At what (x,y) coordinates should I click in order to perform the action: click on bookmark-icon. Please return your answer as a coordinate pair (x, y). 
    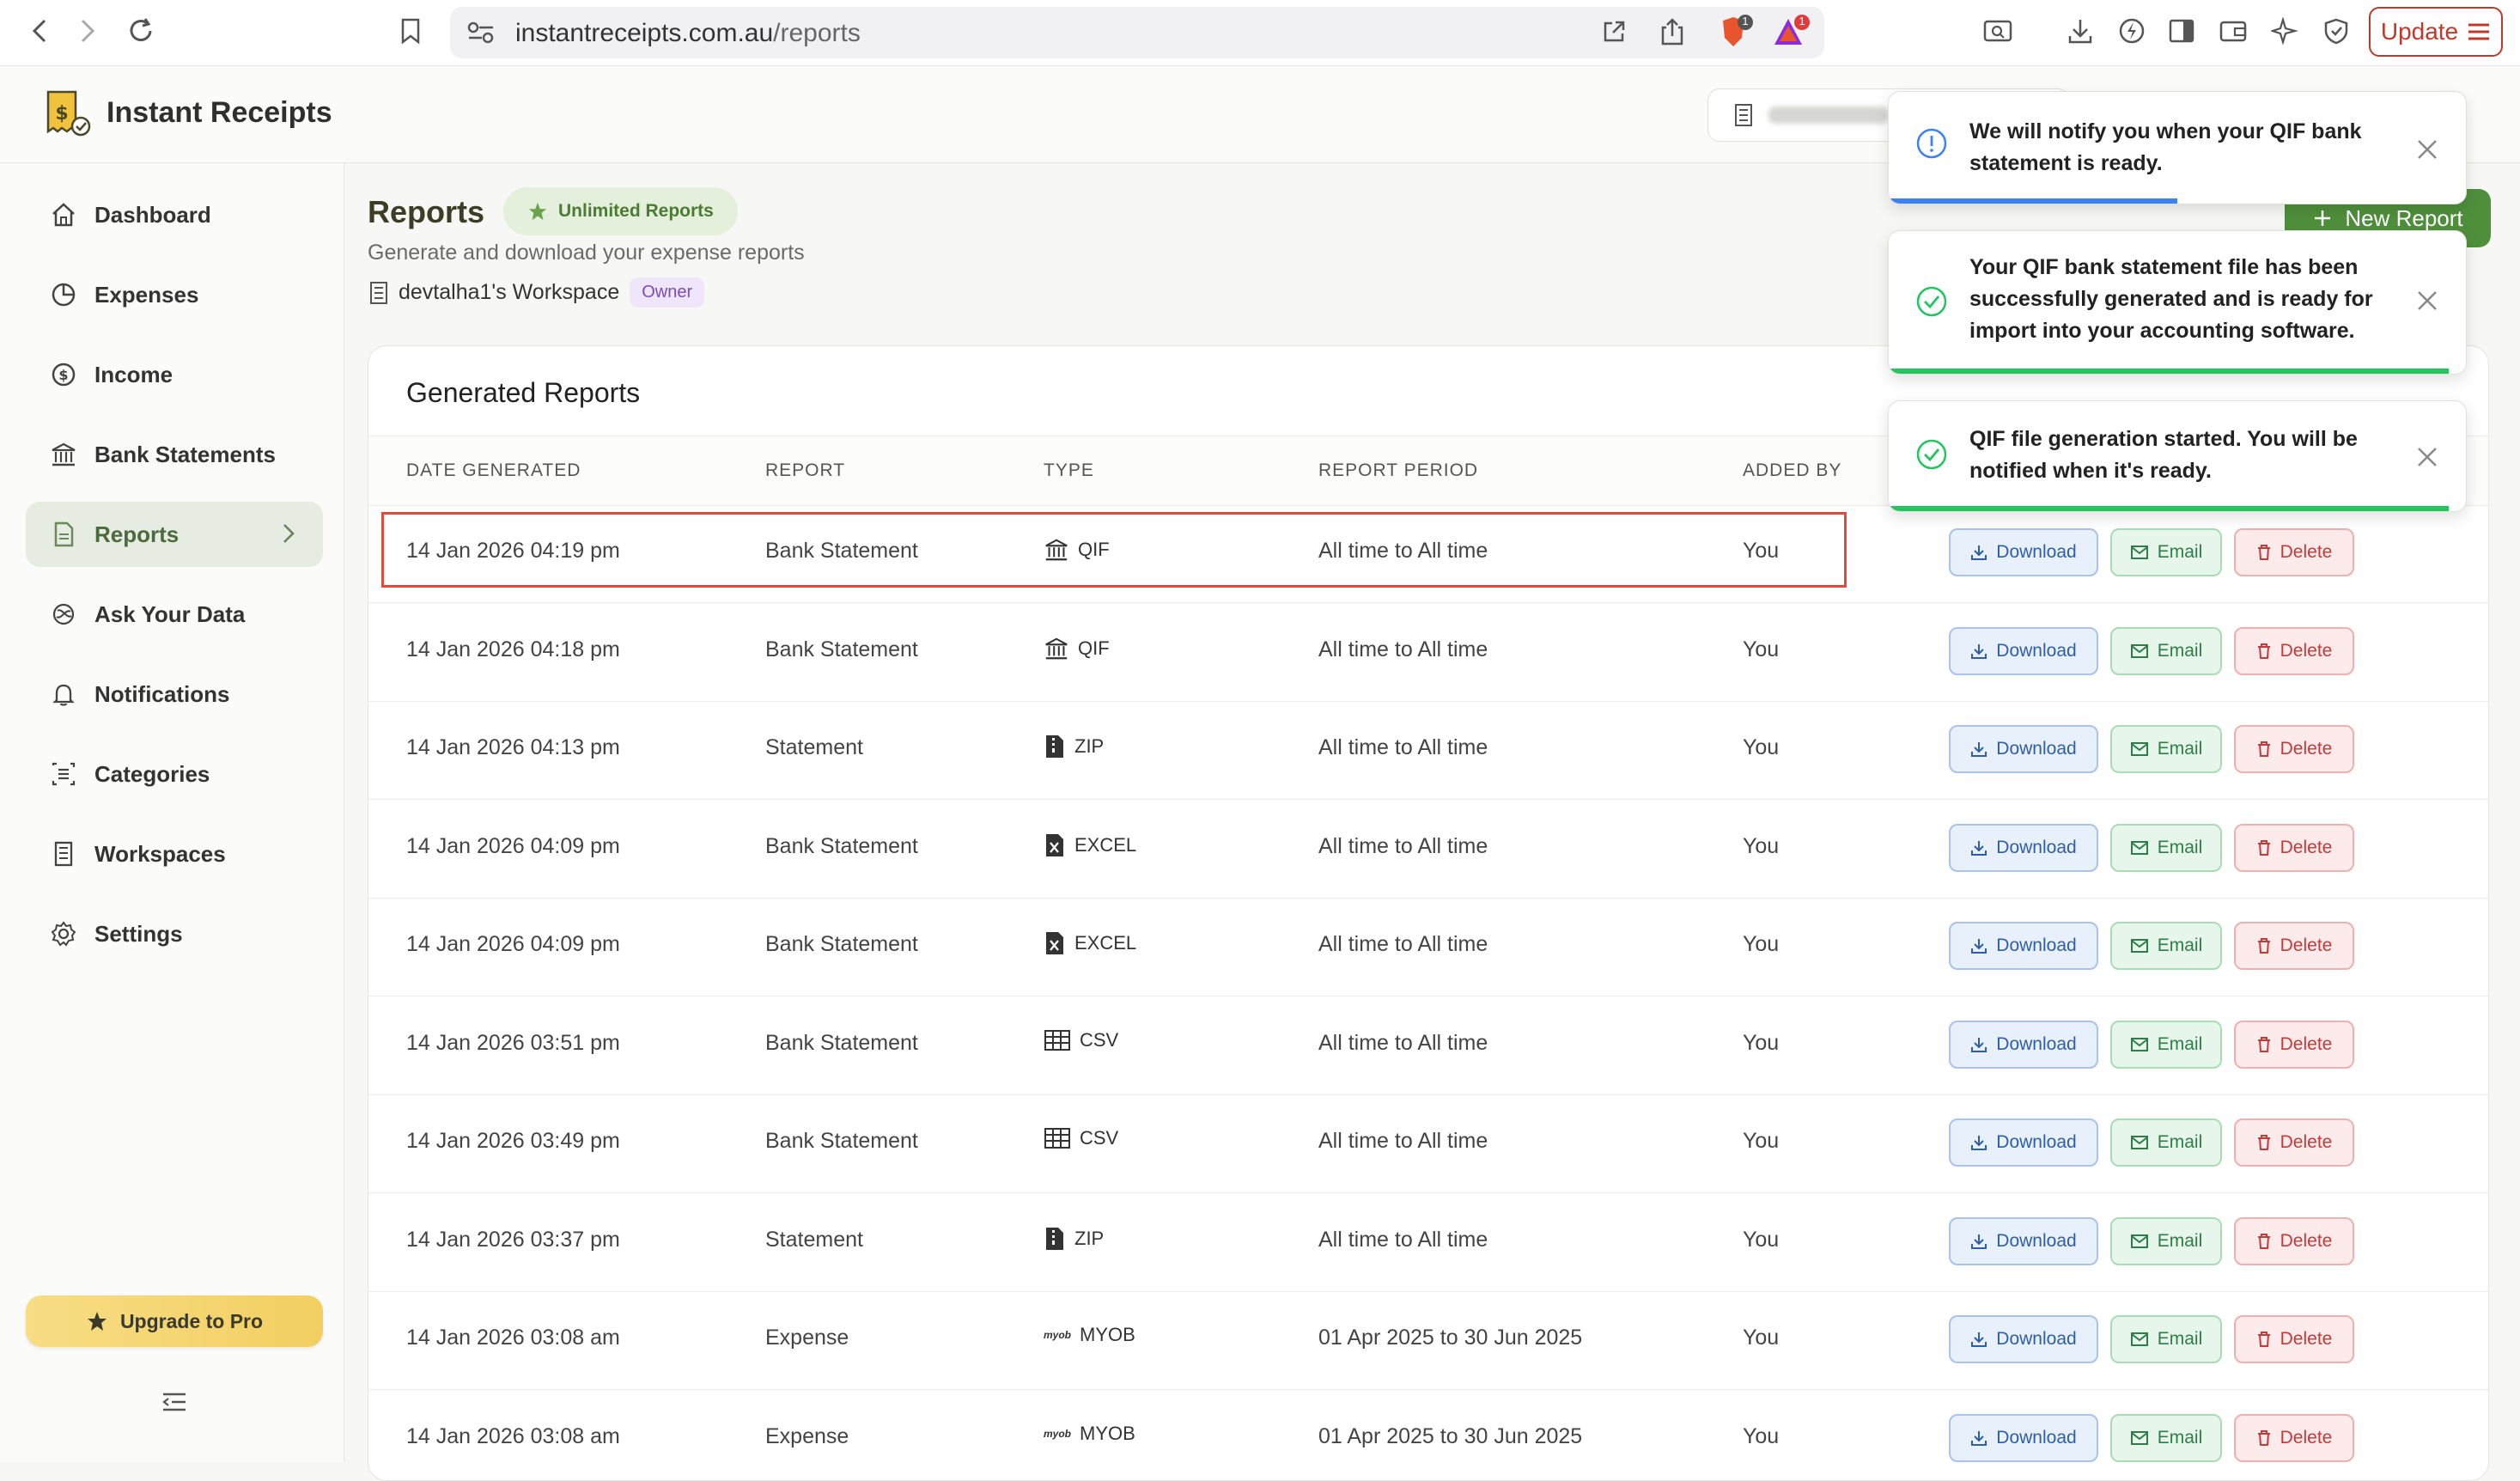
    Looking at the image, I should click on (411, 31).